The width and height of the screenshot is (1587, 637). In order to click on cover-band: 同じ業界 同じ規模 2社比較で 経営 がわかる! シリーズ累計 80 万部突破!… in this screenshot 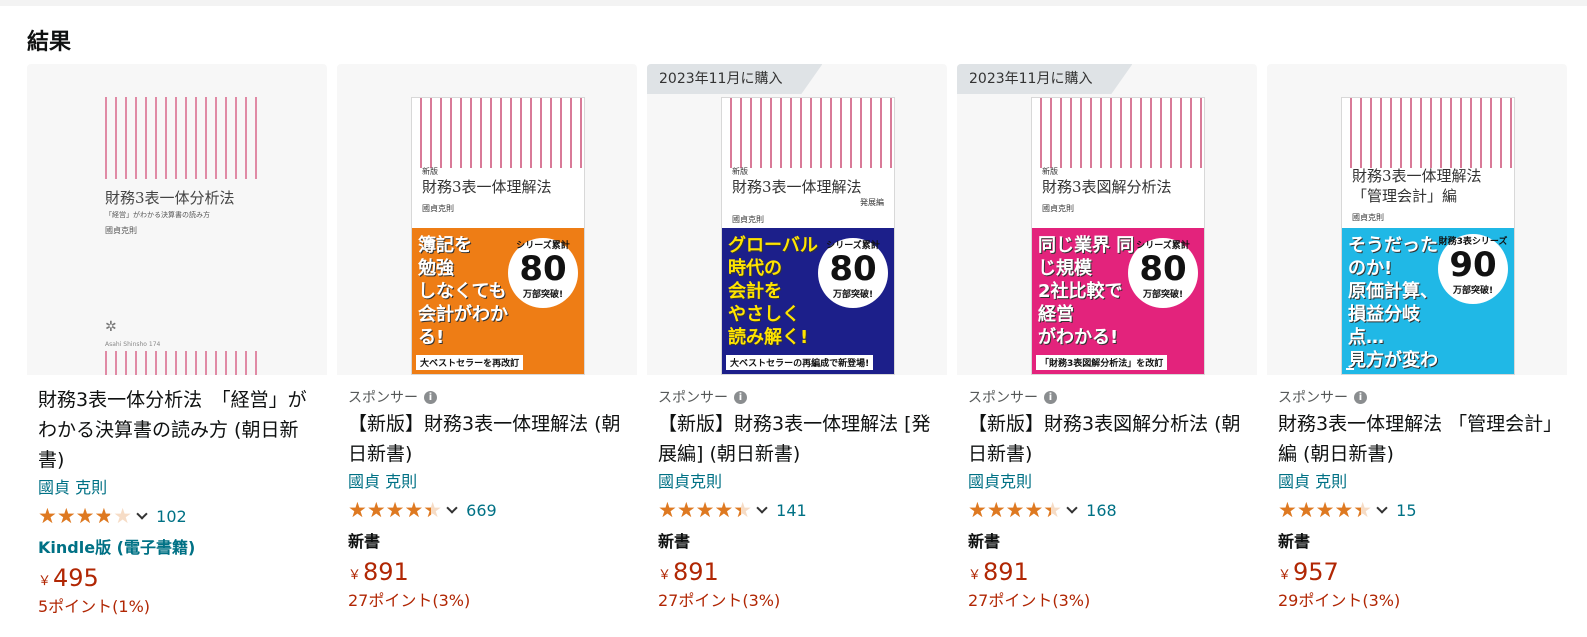, I will do `click(1118, 301)`.